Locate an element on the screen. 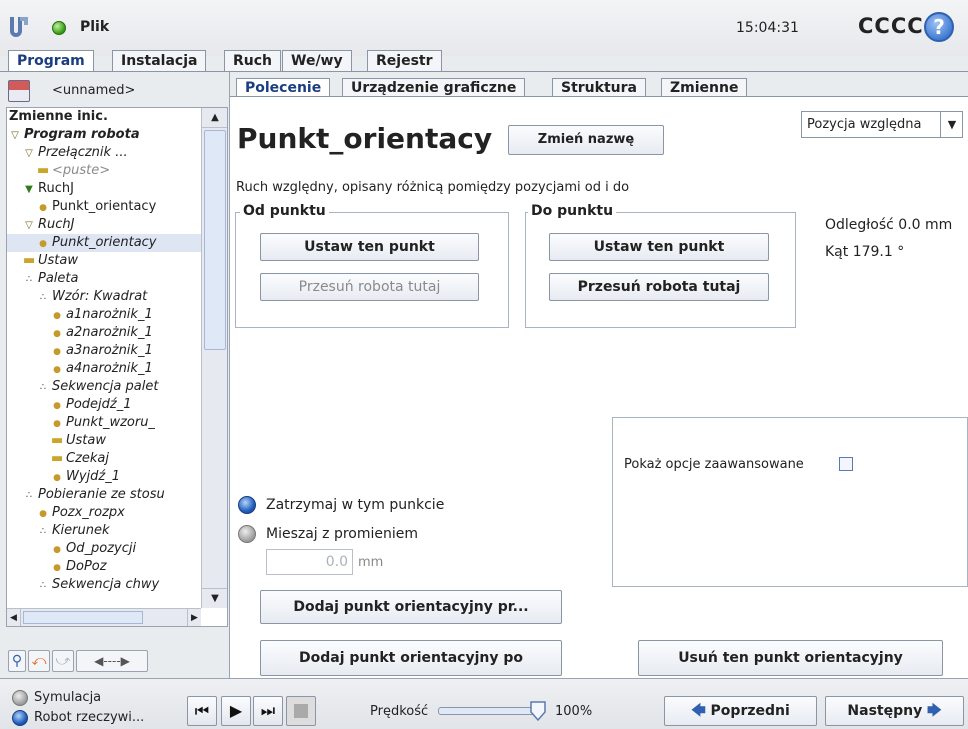 The height and width of the screenshot is (729, 968). save-icon is located at coordinates (19, 91).